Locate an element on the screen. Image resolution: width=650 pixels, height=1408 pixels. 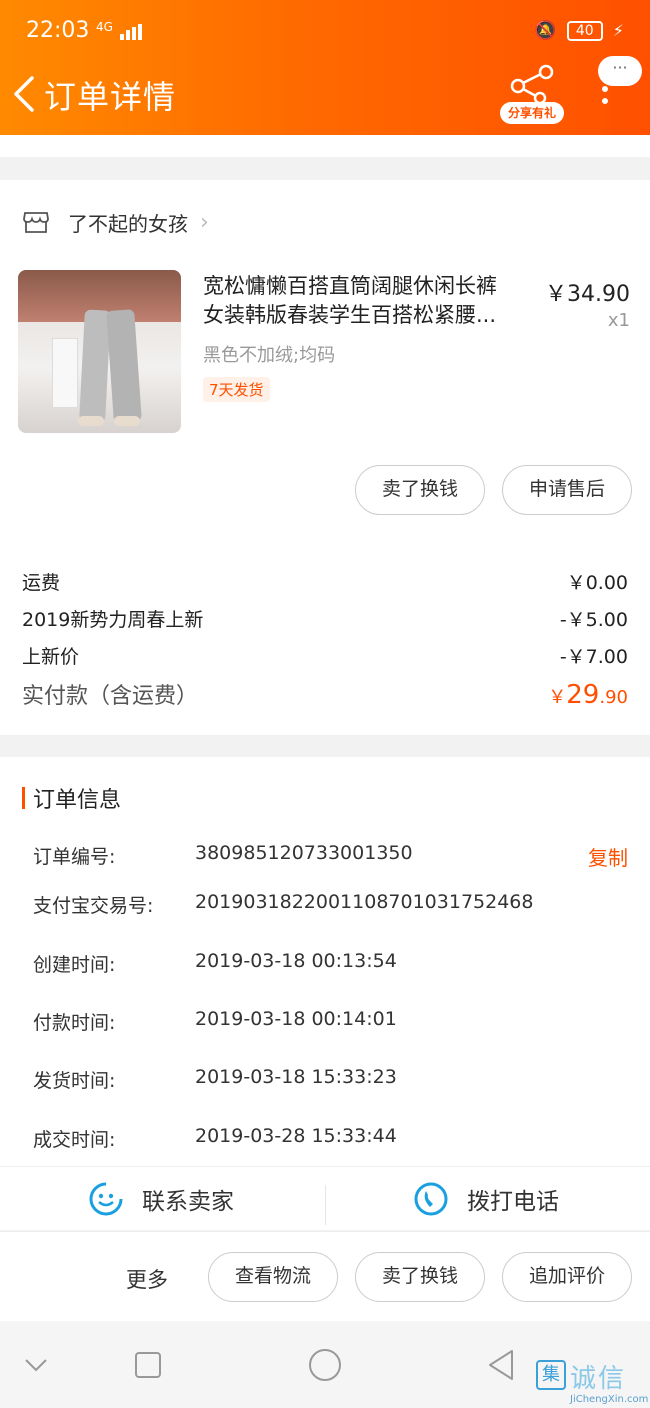
watermark-logo: 集 诚信 JiChengXin.com is located at coordinates (590, 1379).